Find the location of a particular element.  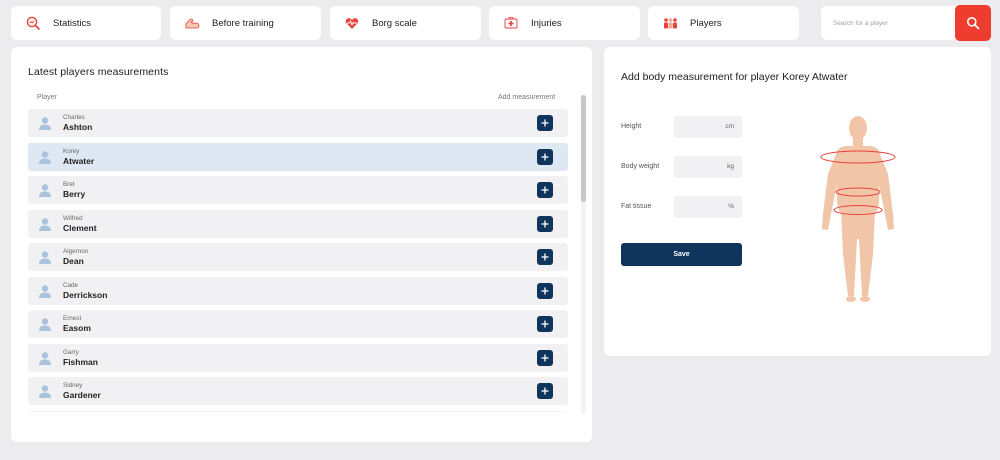

body-weight-unit: kg is located at coordinates (730, 166).